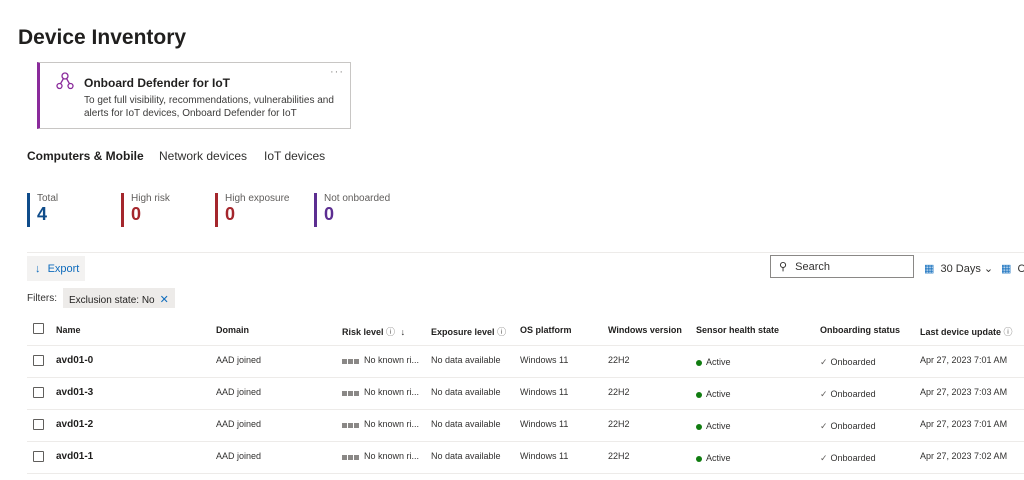  Describe the element at coordinates (119, 298) in the screenshot. I see `filter-chip: Exclusion state: No ✕` at that location.